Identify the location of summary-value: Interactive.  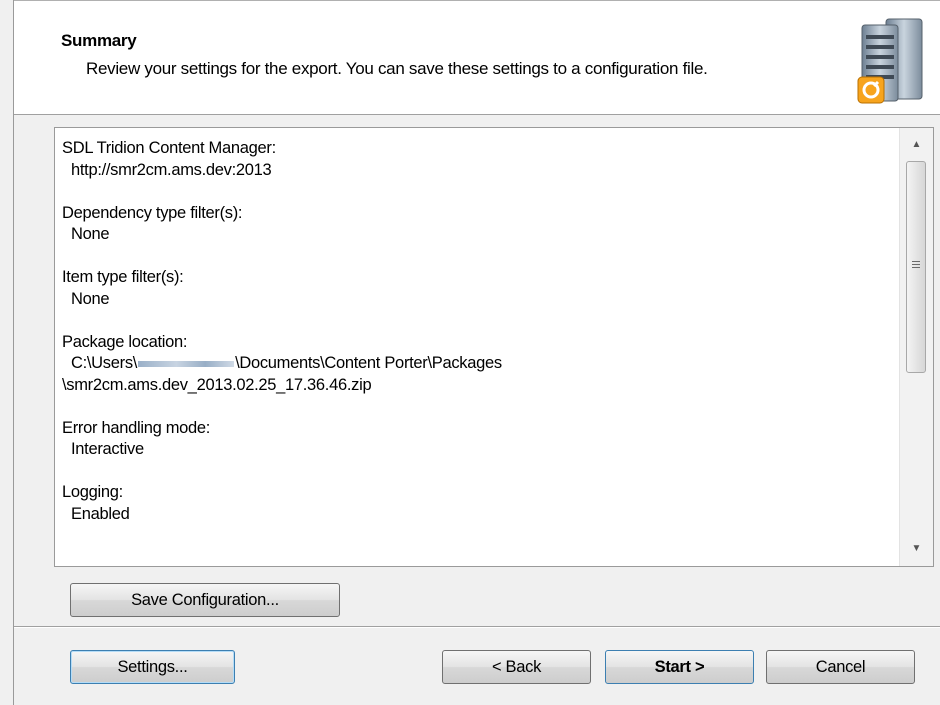
(107, 449).